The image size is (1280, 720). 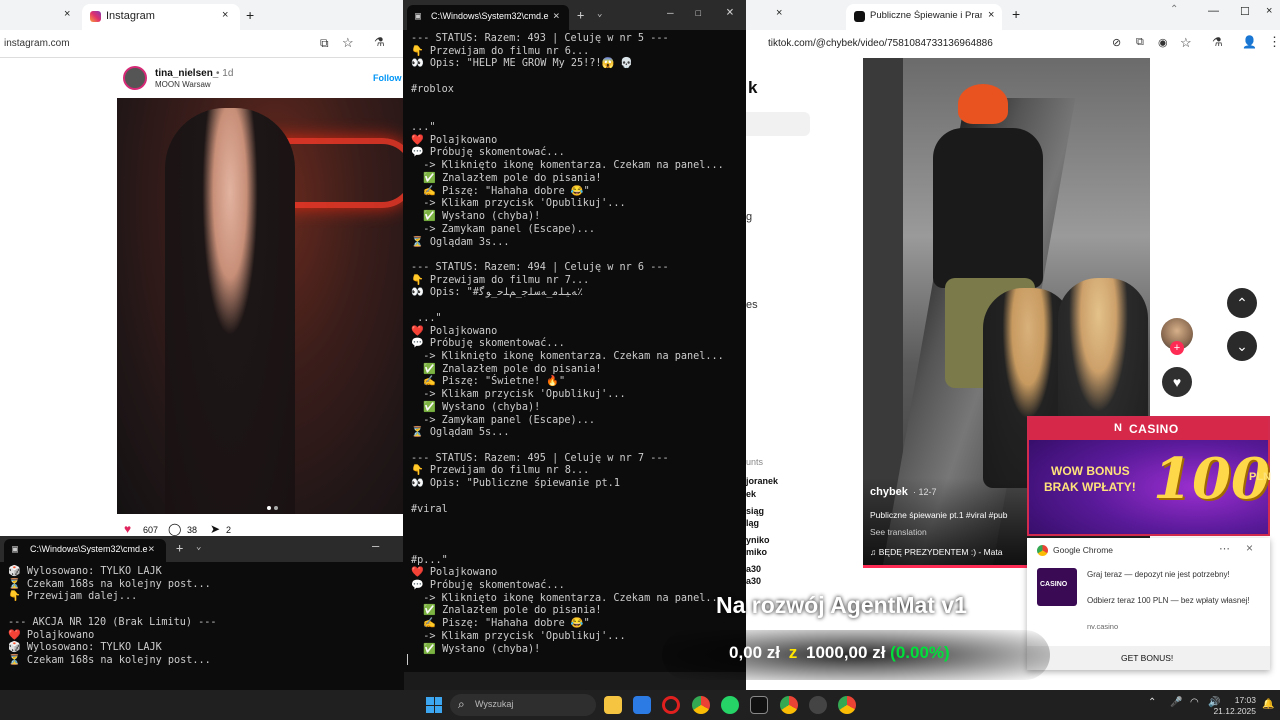 What do you see at coordinates (95, 16) in the screenshot?
I see `instagram-icon` at bounding box center [95, 16].